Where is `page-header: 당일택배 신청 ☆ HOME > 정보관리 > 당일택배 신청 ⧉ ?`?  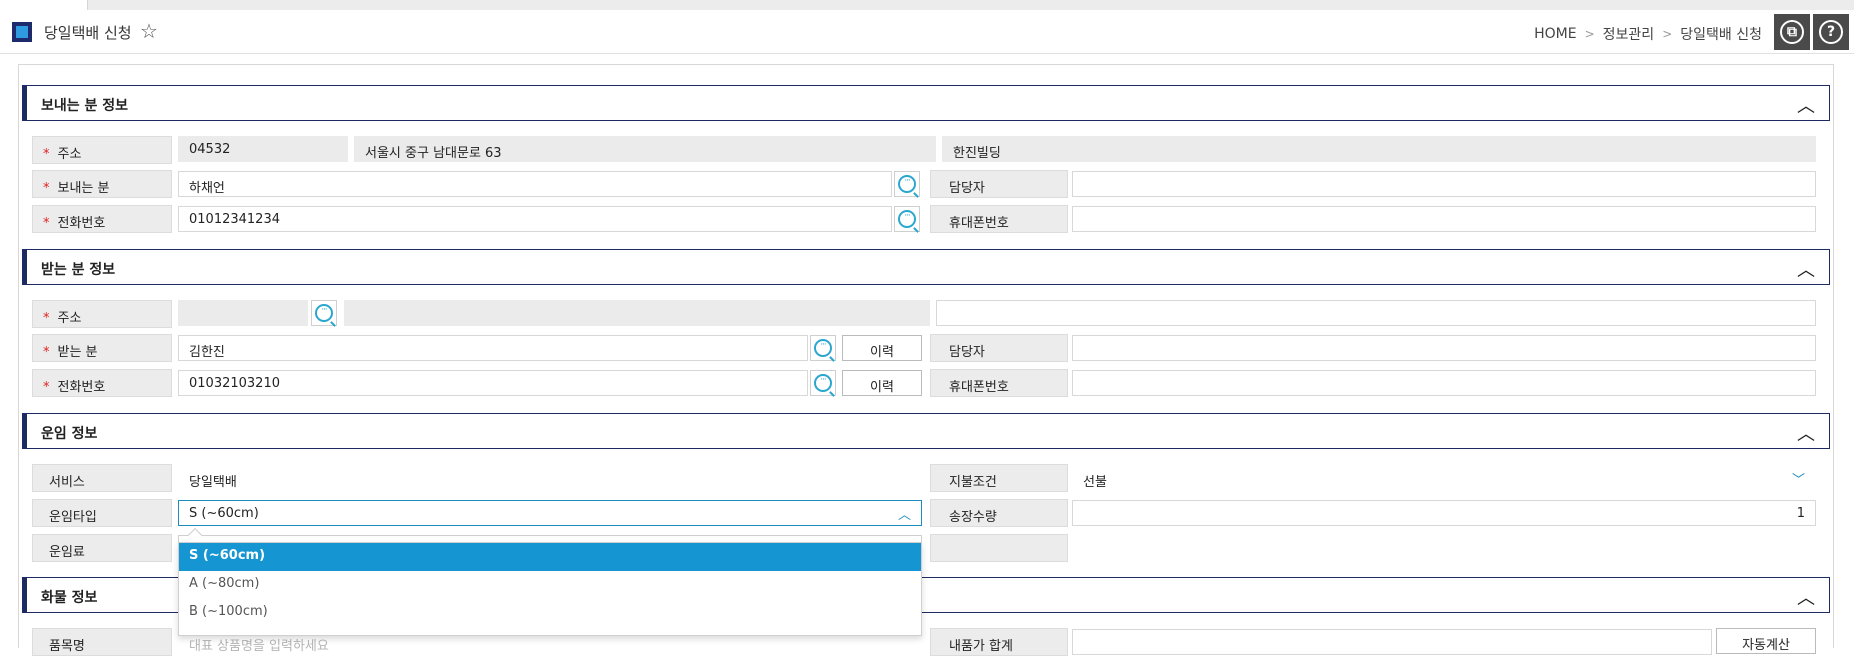 page-header: 당일택배 신청 ☆ HOME > 정보관리 > 당일택배 신청 ⧉ ? is located at coordinates (927, 32).